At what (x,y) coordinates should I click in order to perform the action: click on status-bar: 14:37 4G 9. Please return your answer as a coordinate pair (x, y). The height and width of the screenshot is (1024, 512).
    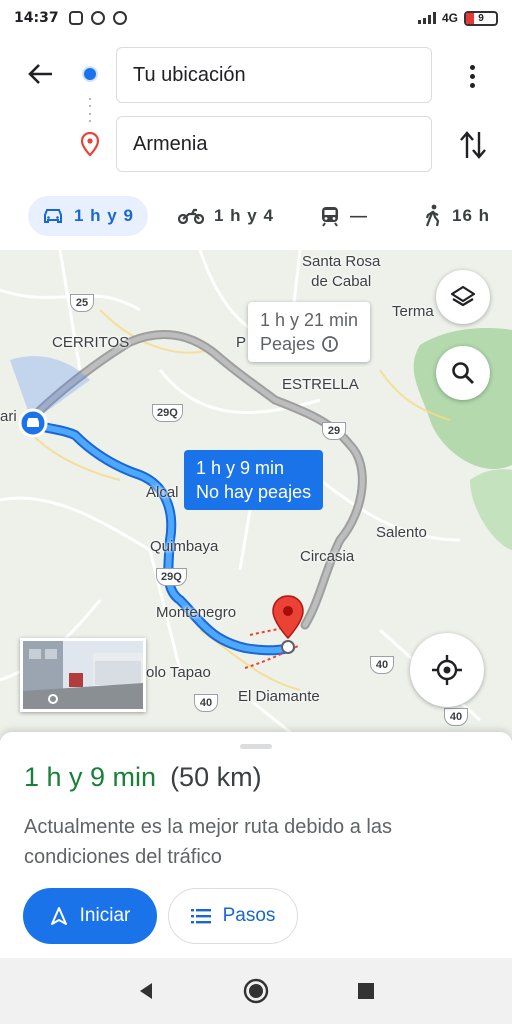
    Looking at the image, I should click on (256, 18).